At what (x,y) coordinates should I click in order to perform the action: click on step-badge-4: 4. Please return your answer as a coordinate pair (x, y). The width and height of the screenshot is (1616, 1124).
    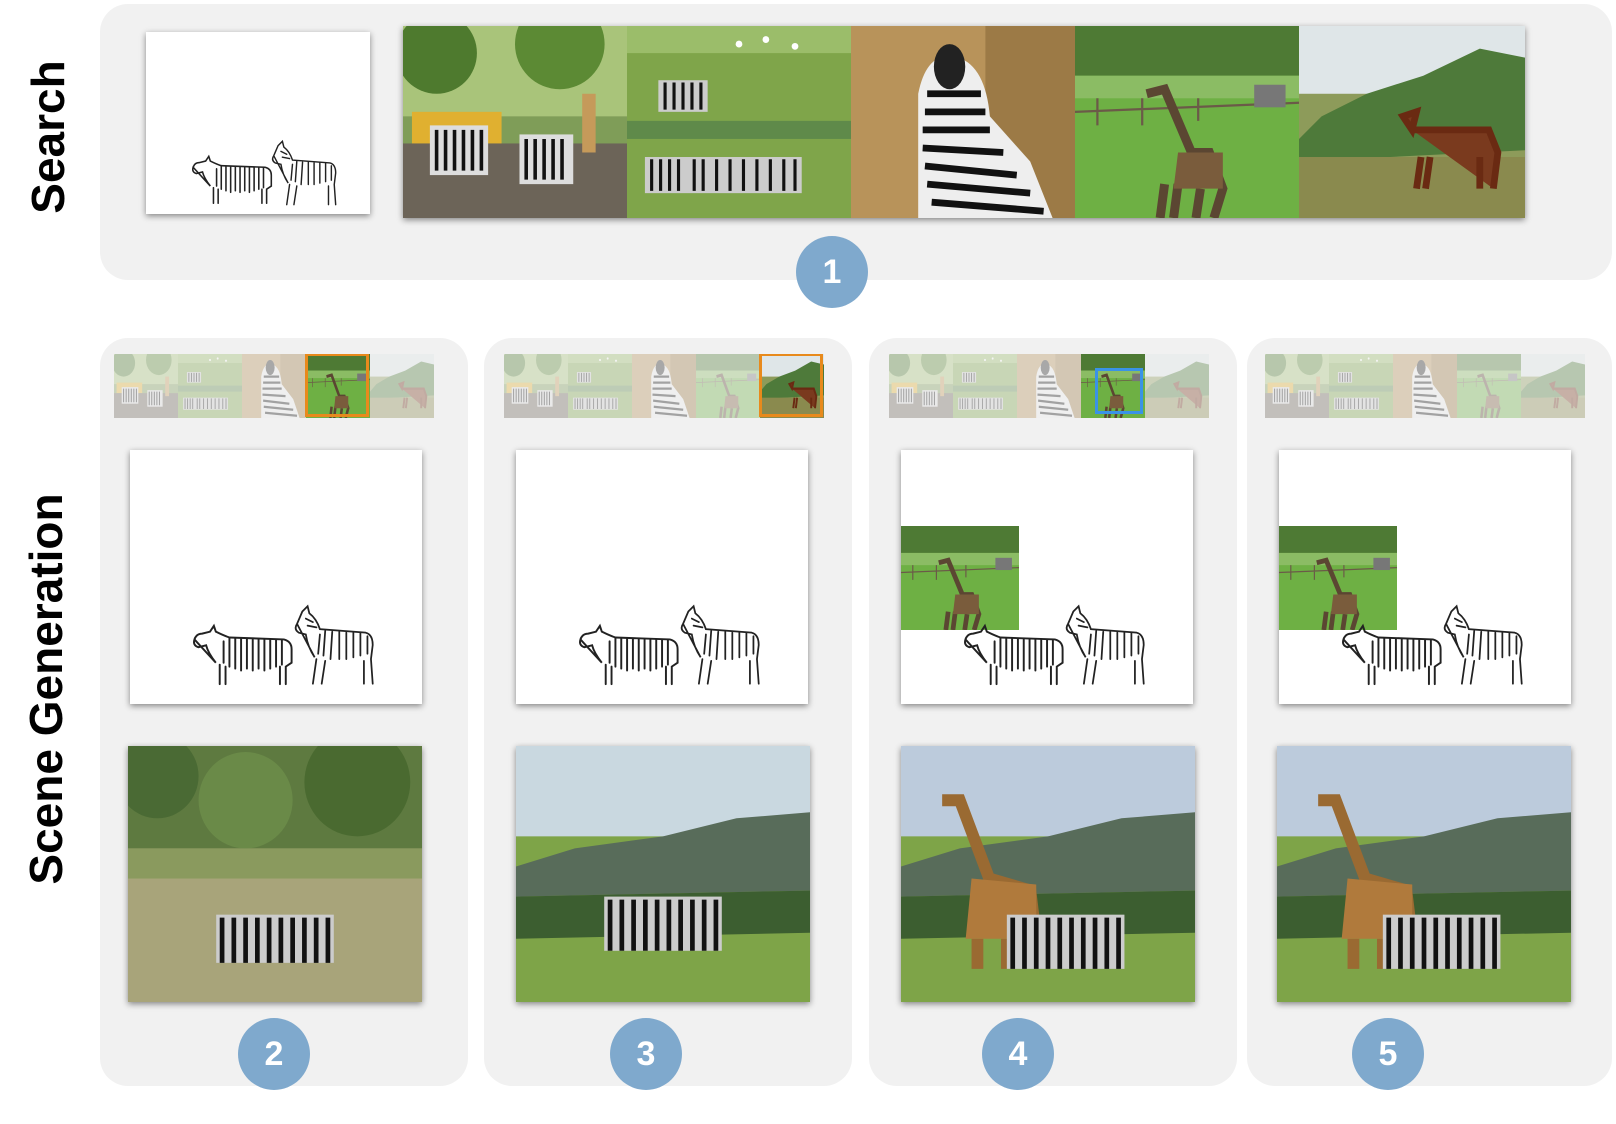
    Looking at the image, I should click on (1018, 1054).